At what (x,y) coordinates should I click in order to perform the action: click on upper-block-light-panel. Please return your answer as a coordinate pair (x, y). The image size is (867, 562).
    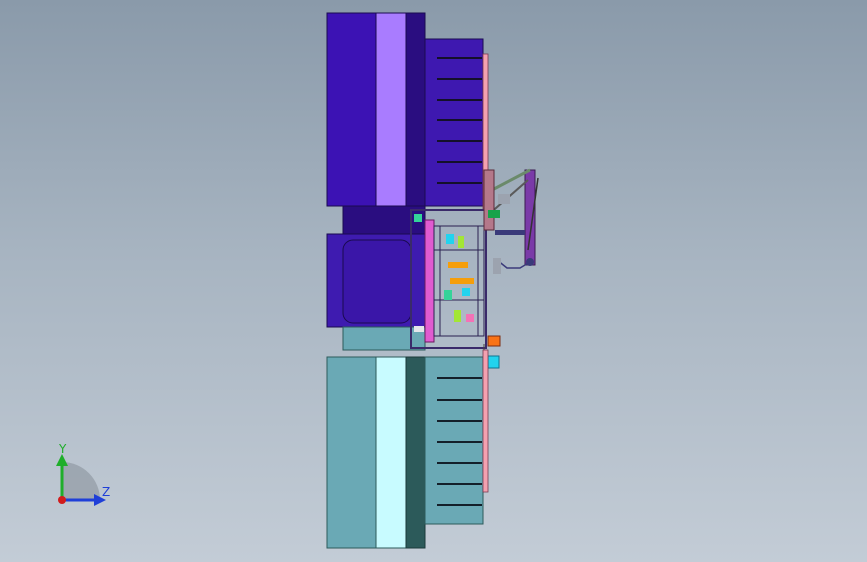
    Looking at the image, I should click on (391, 109).